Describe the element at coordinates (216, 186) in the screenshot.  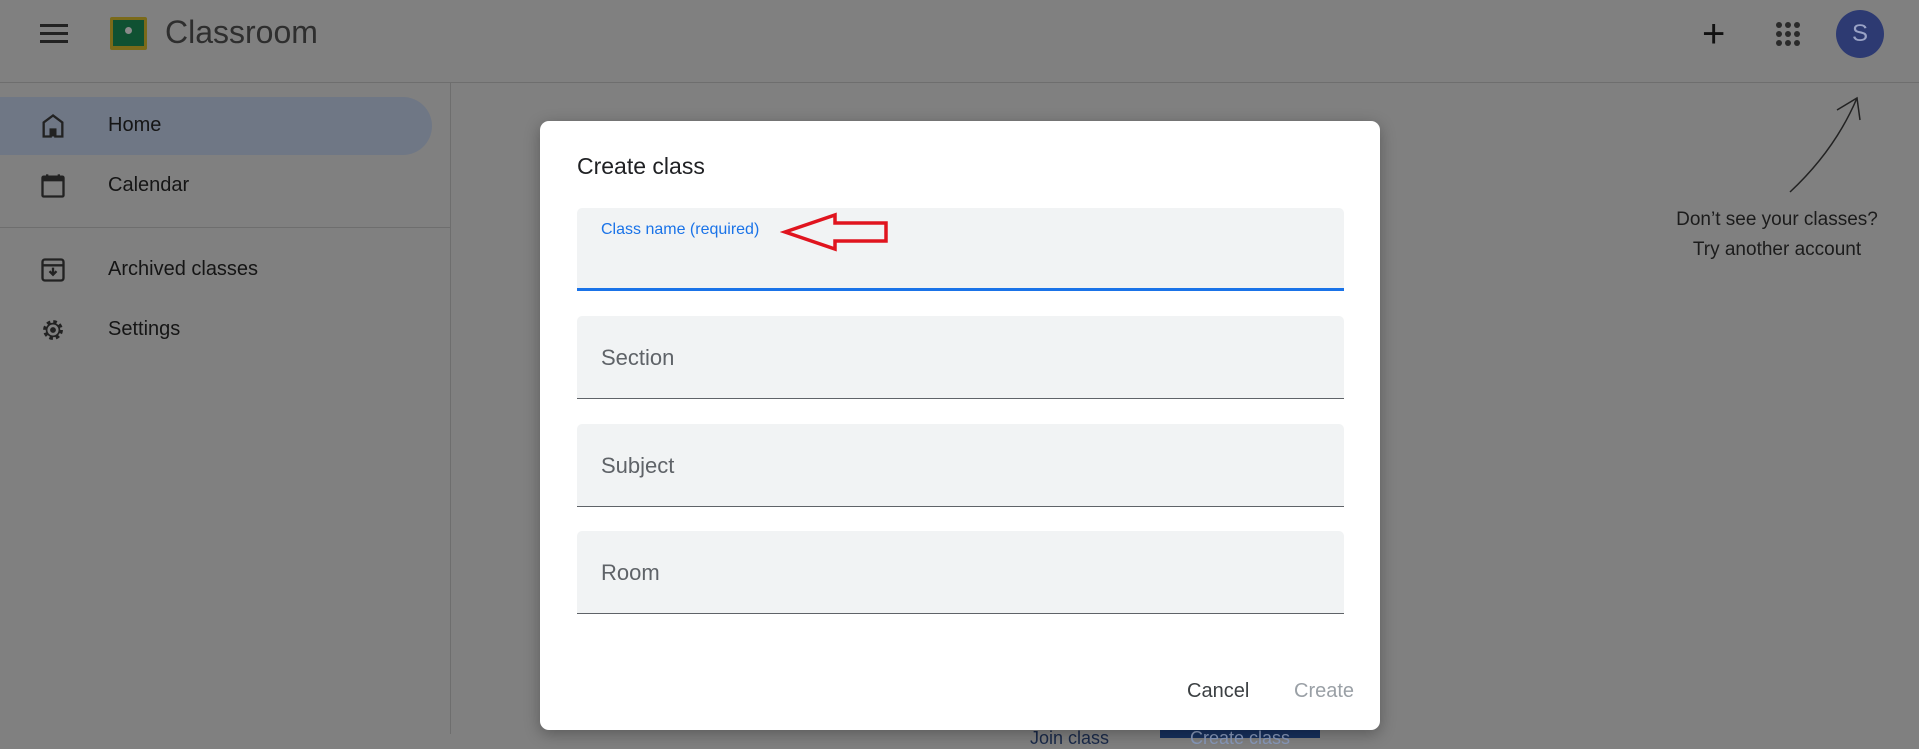
I see `sidebar-item-calendar: Calendar` at that location.